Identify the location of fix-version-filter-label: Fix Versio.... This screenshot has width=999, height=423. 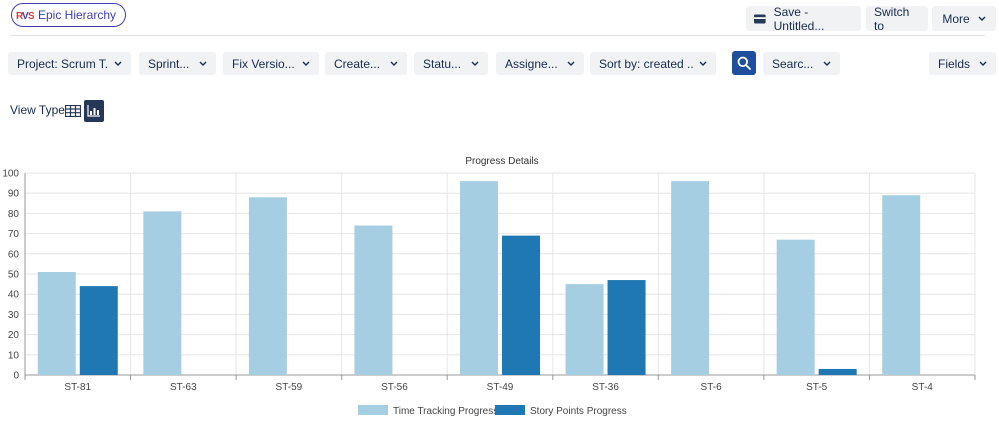
(263, 63).